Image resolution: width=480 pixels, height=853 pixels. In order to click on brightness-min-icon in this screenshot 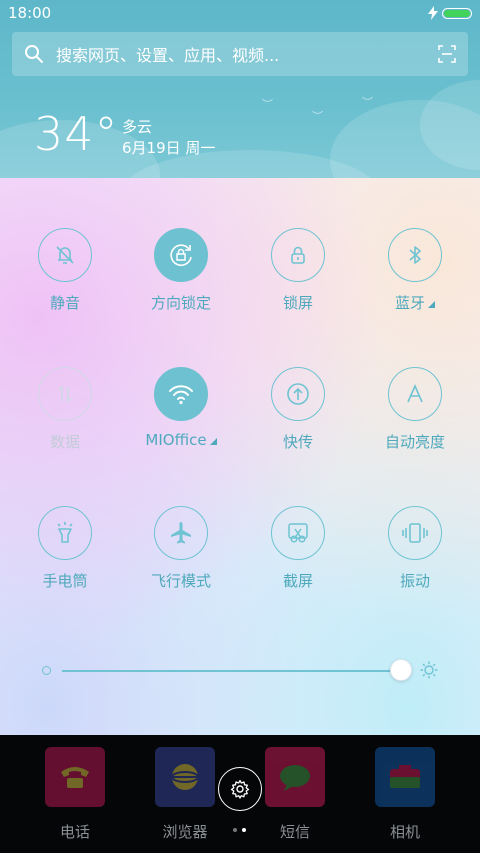, I will do `click(46, 670)`.